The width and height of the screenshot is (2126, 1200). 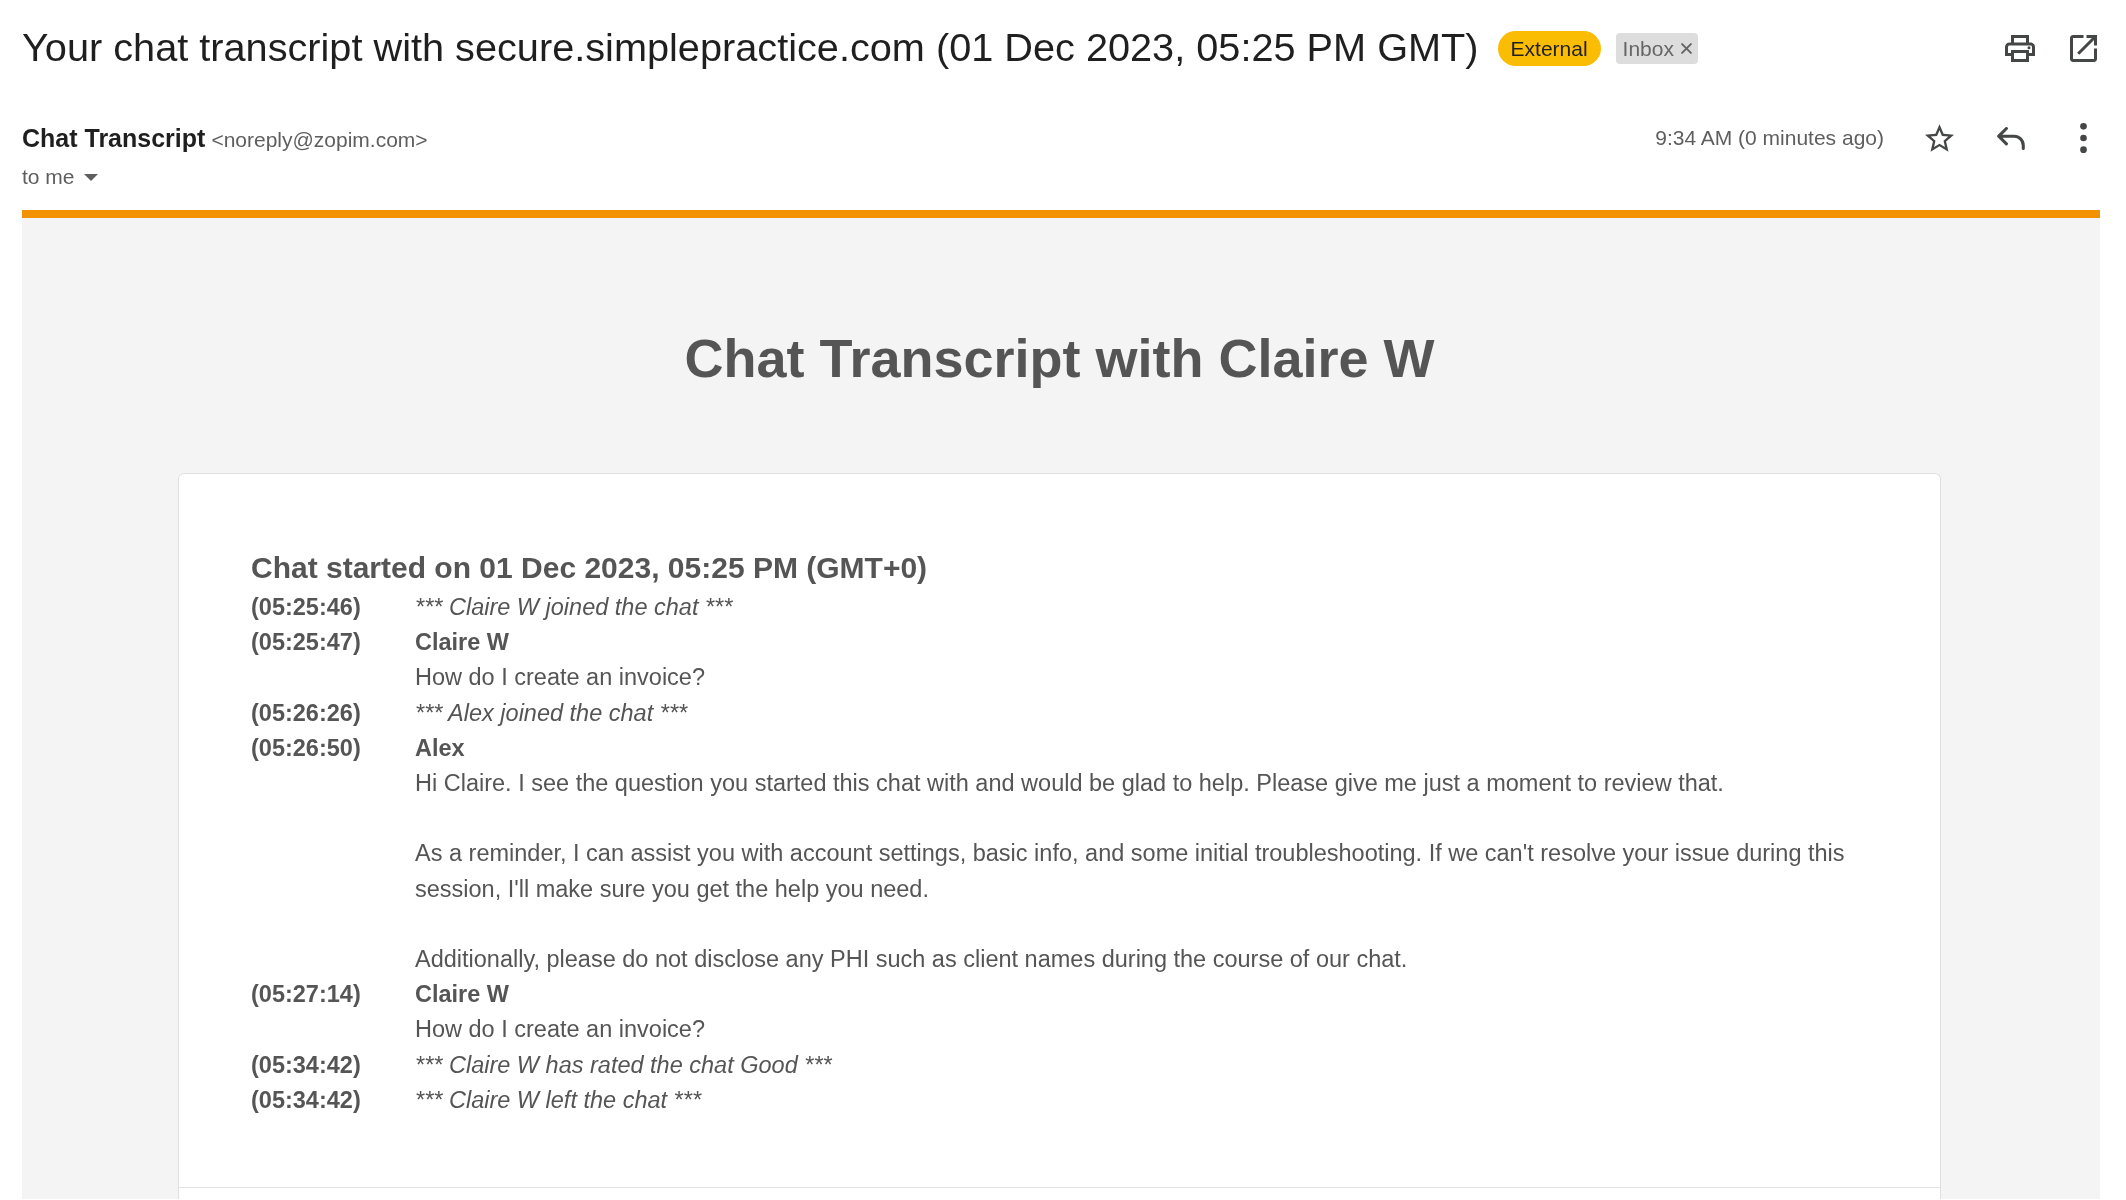 I want to click on message-text: Hi Claire. I see the question you started this chat with and would be glad to help. Please give me just a moment to review that., so click(x=1069, y=783).